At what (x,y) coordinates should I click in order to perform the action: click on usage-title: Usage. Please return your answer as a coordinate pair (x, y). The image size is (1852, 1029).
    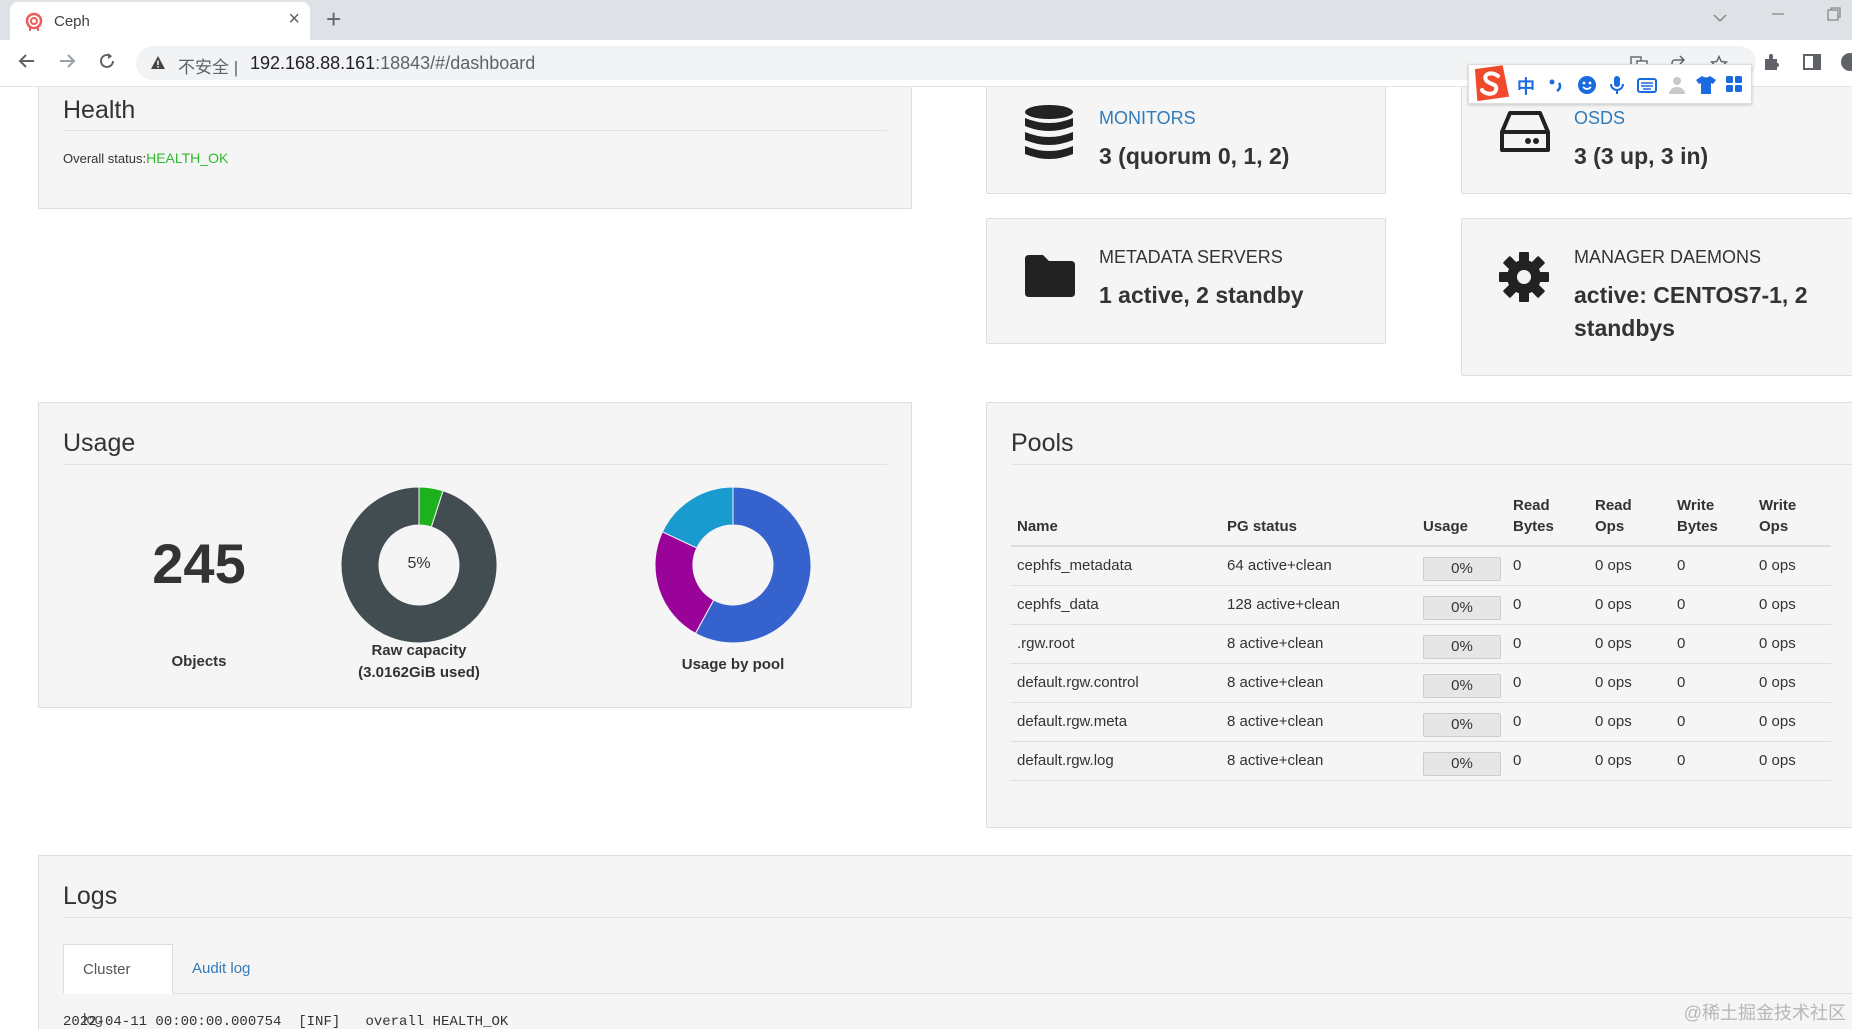
    Looking at the image, I should click on (99, 443).